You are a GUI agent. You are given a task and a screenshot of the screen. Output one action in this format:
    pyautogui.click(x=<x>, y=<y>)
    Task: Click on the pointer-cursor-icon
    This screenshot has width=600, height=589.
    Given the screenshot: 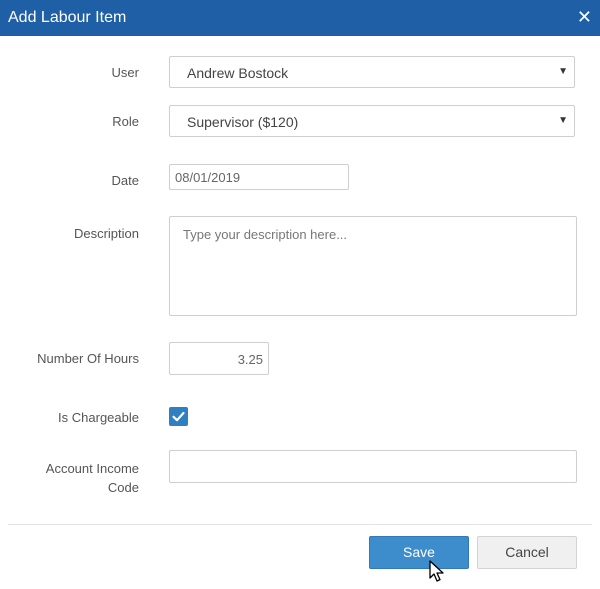 What is the action you would take?
    pyautogui.click(x=436, y=571)
    